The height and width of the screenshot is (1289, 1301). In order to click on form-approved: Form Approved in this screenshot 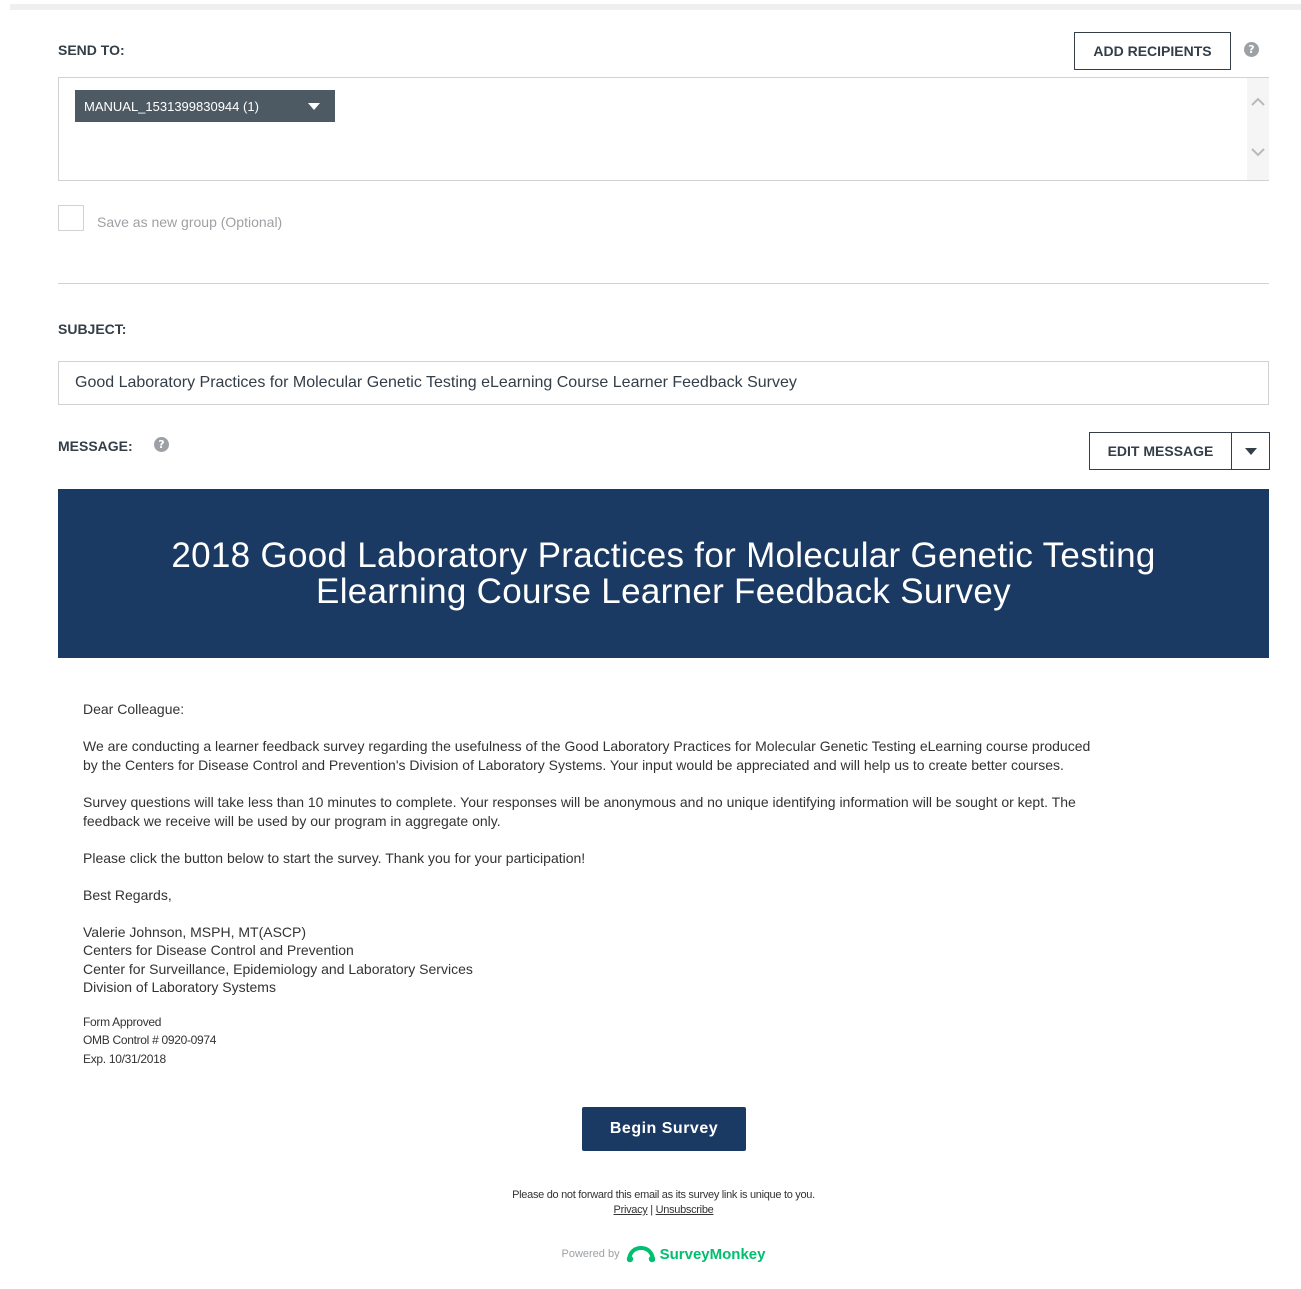, I will do `click(122, 1022)`.